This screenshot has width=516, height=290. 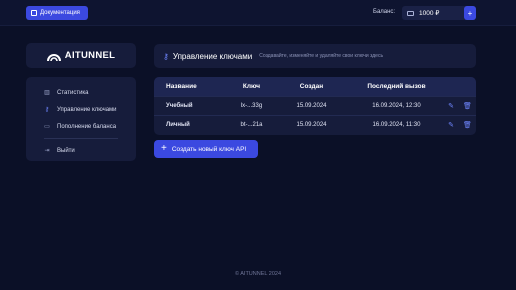 I want to click on sidebar-item-label: Статистика, so click(x=73, y=92).